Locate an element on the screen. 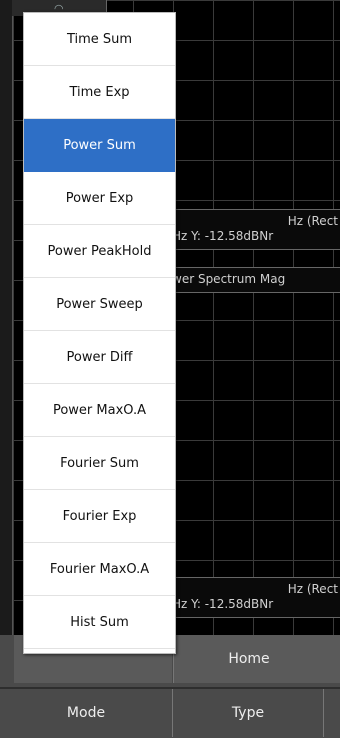  menu-item-power-diff: Power Diff is located at coordinates (99, 357).